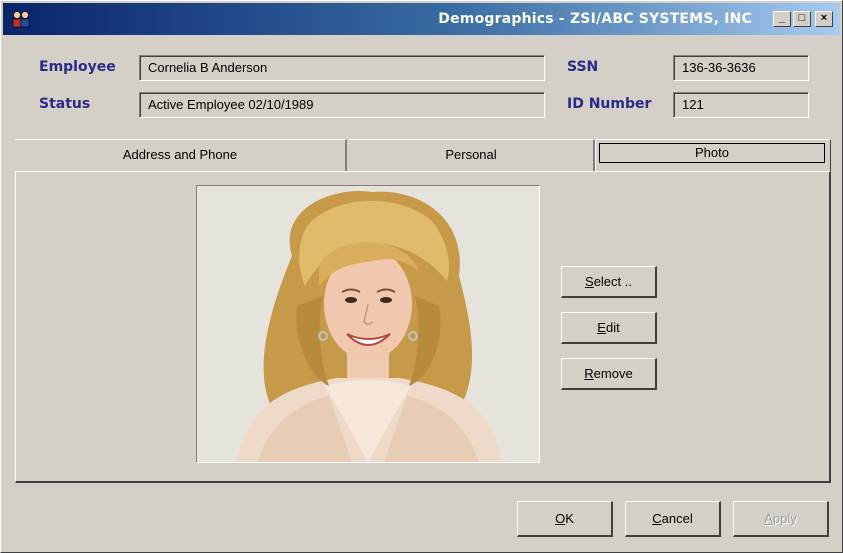 Image resolution: width=843 pixels, height=553 pixels. What do you see at coordinates (657, 518) in the screenshot?
I see `accel-letter: C` at bounding box center [657, 518].